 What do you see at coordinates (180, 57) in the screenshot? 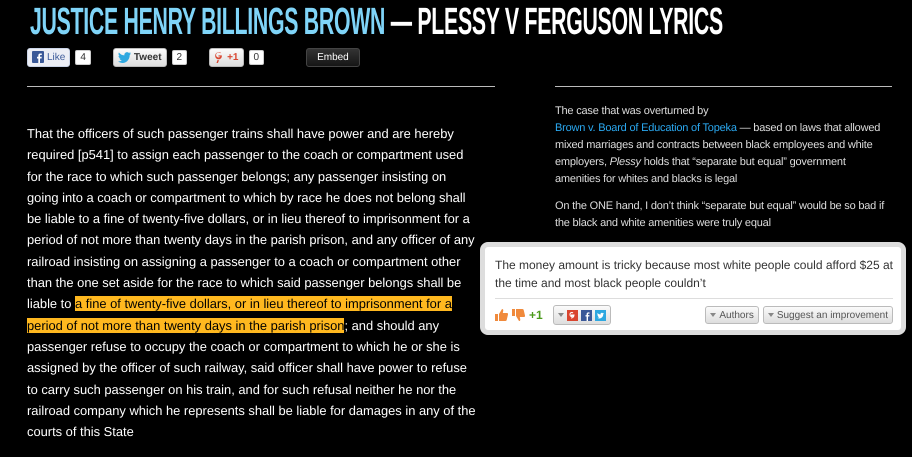
I see `share-count: 2` at bounding box center [180, 57].